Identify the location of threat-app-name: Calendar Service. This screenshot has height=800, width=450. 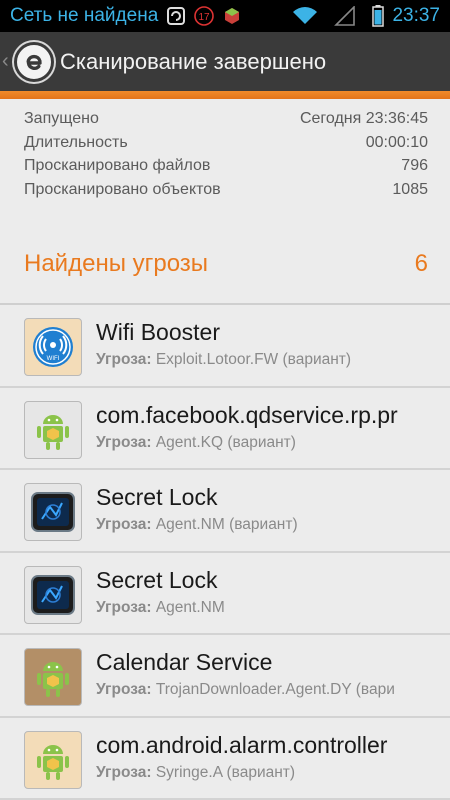
(184, 662).